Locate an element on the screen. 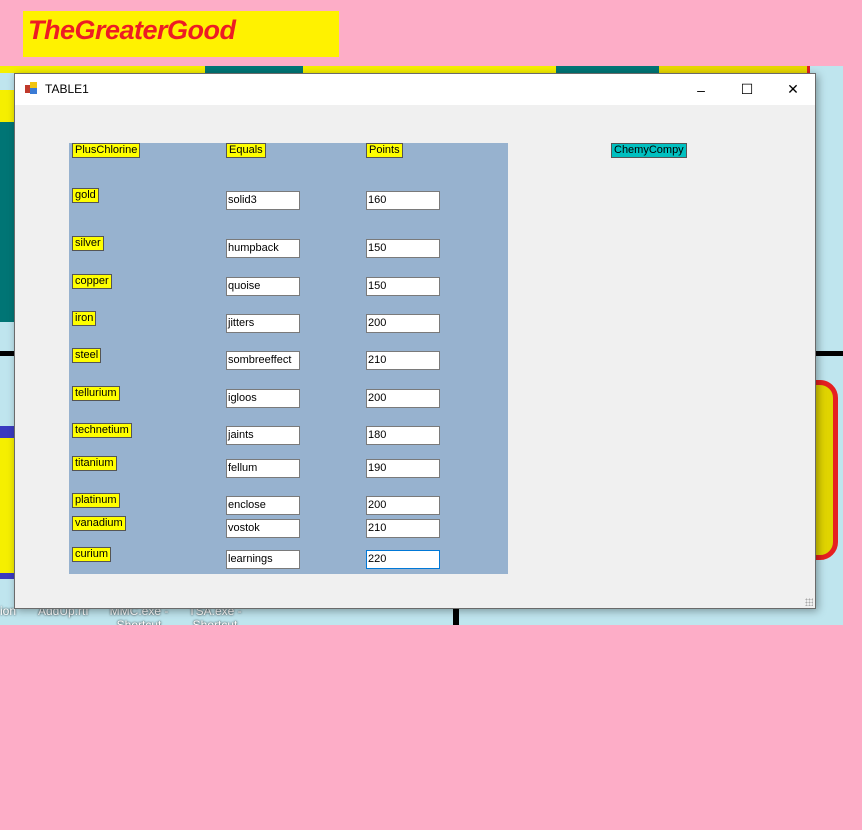 Image resolution: width=862 pixels, height=830 pixels. minimize-button: – is located at coordinates (701, 89).